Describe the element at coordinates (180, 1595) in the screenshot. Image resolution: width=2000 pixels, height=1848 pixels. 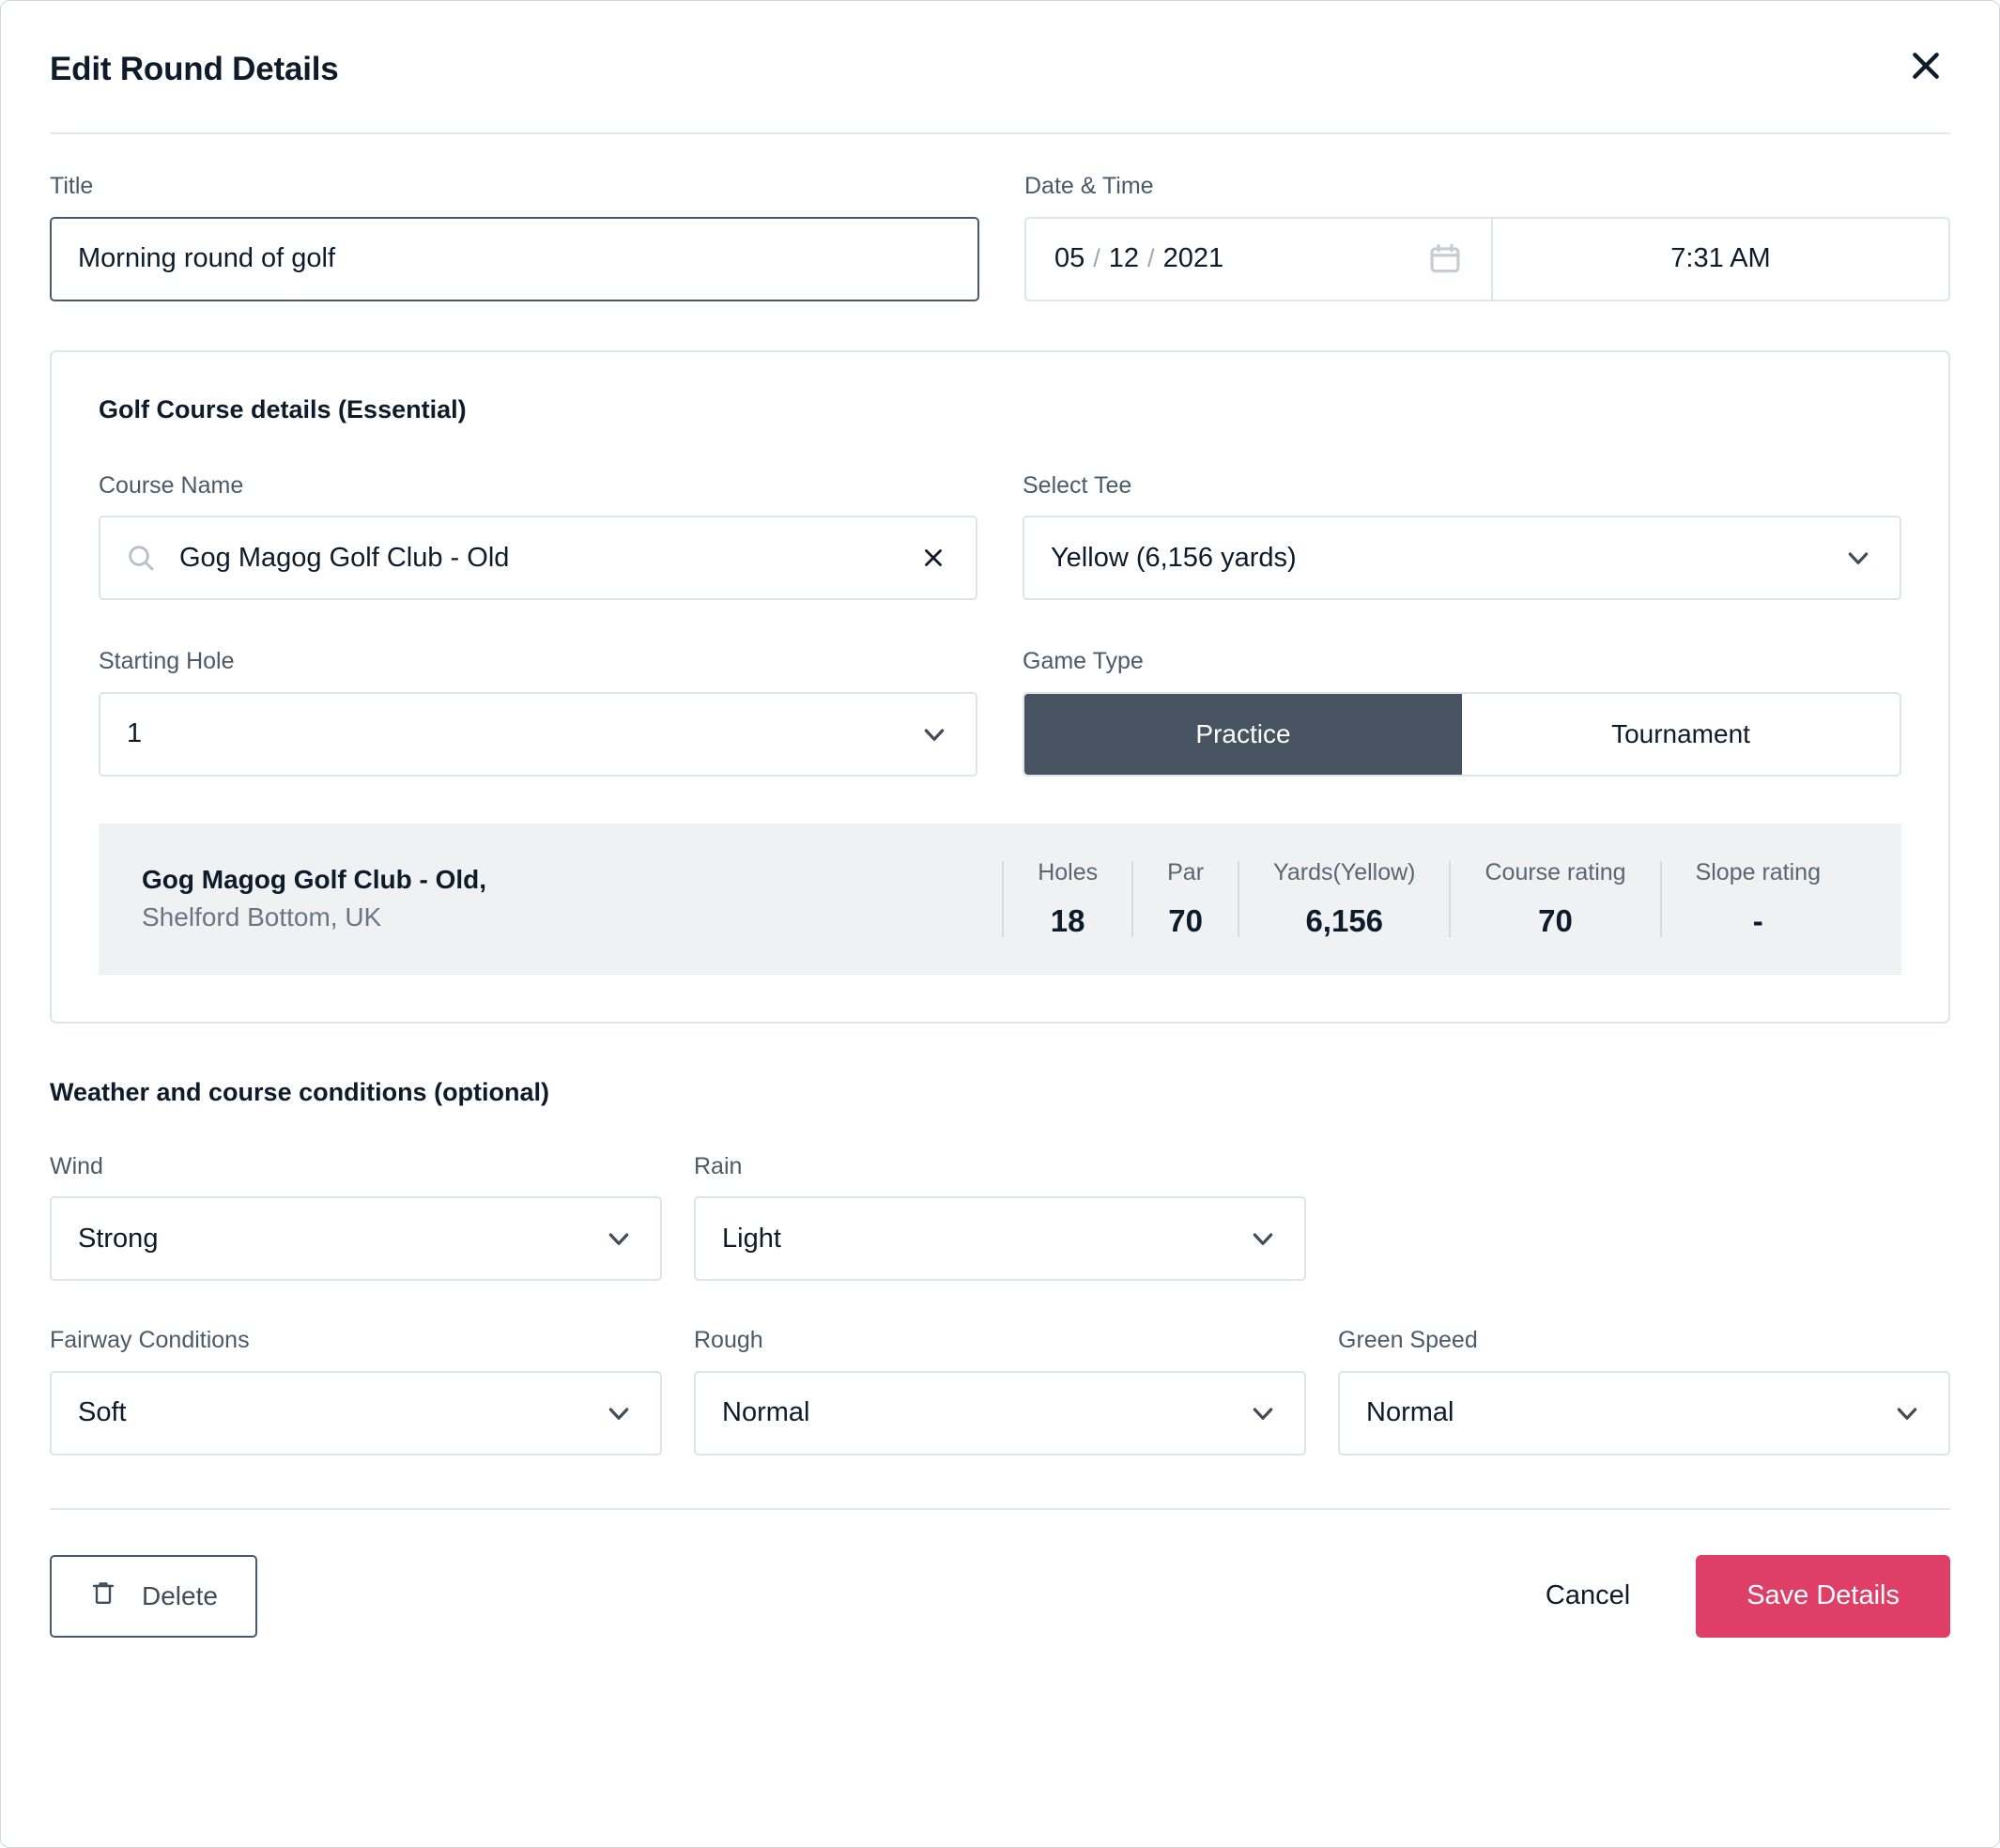
I see `delete-button-label: Delete` at that location.